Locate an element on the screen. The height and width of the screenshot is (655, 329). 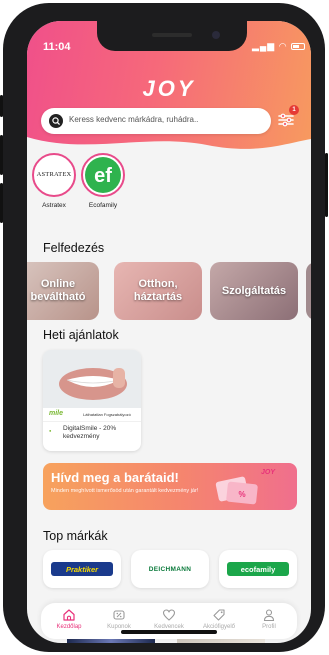
astratex-logo: ASTRATEX is located at coordinates (54, 174).